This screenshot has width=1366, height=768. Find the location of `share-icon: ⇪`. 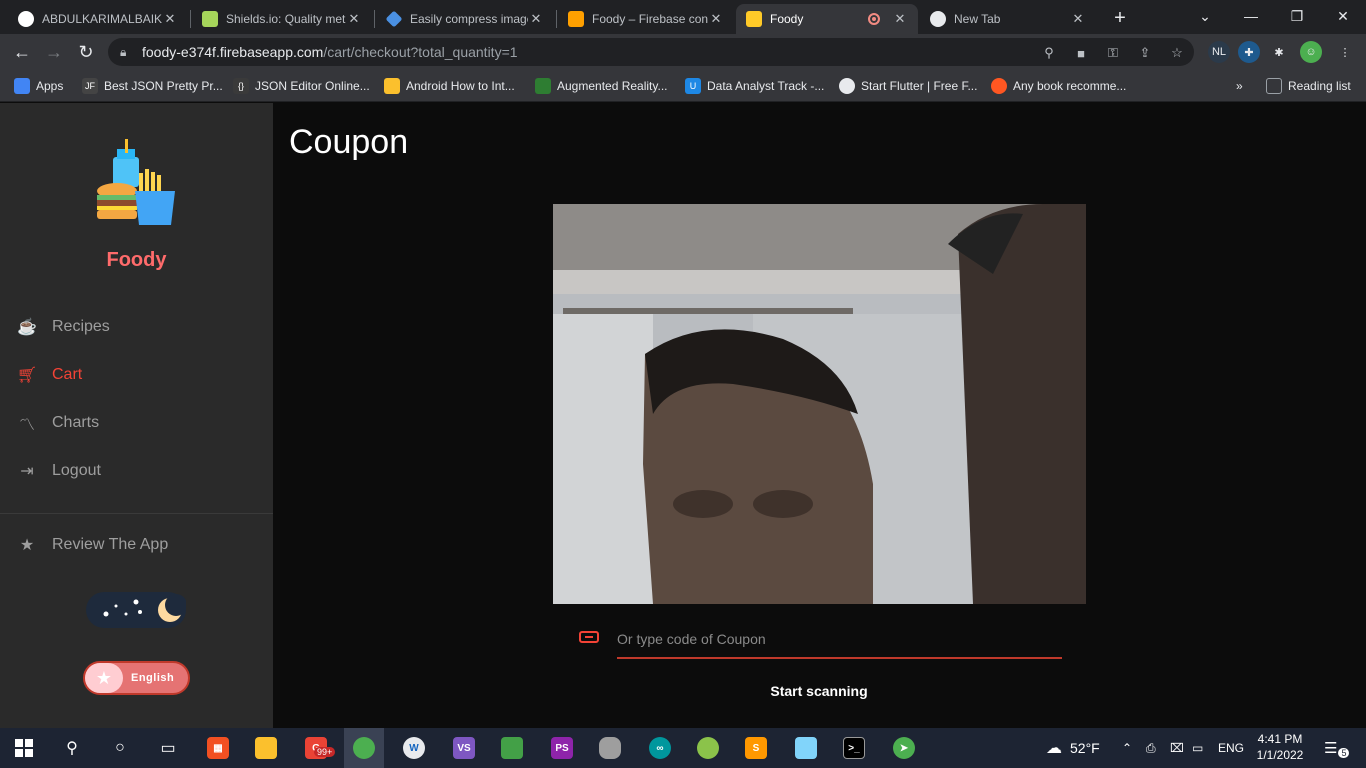

share-icon: ⇪ is located at coordinates (1145, 53).